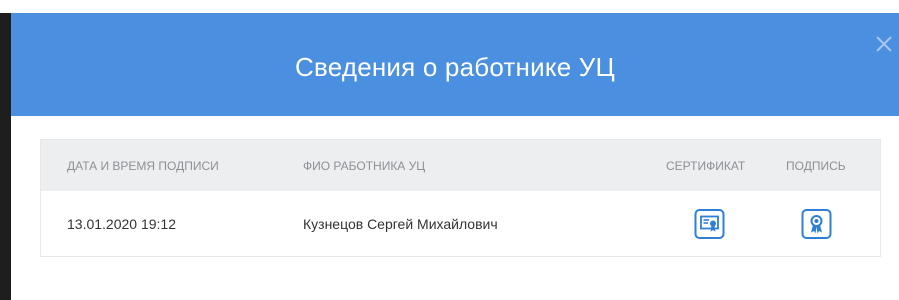 The height and width of the screenshot is (300, 899). Describe the element at coordinates (816, 165) in the screenshot. I see `column-header-signature: ПОДПИСЬ` at that location.